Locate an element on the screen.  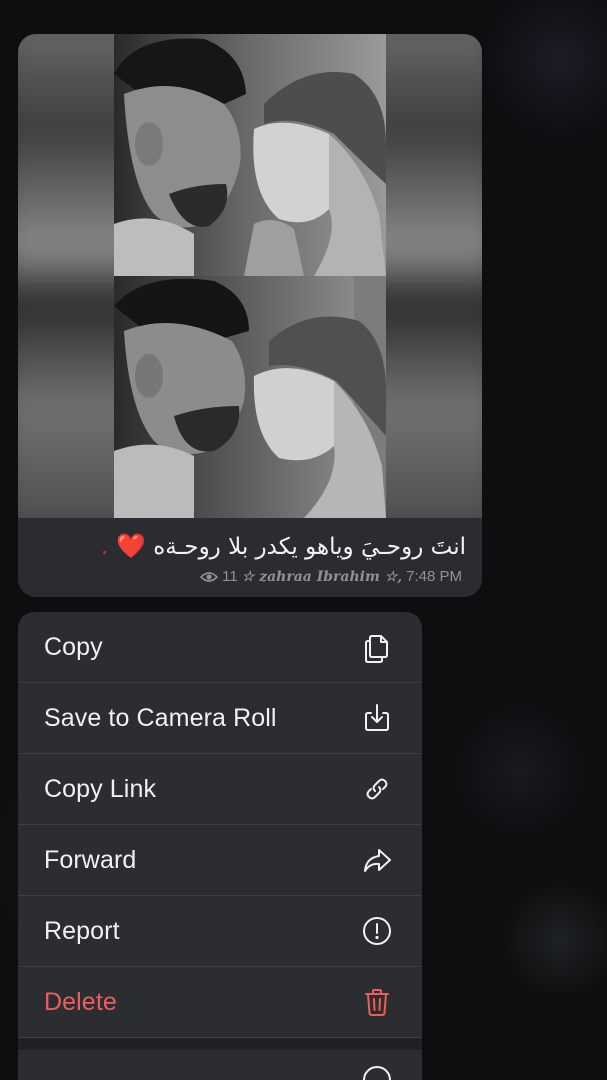
menu-item-label: Forward is located at coordinates (90, 859).